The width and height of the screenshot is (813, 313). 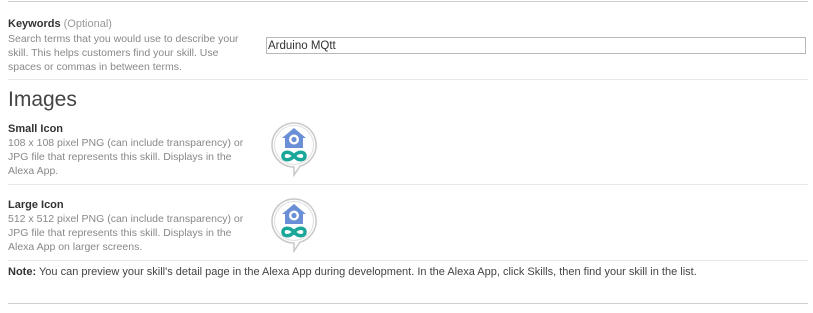 What do you see at coordinates (34, 24) in the screenshot?
I see `keywords-label: Keywords` at bounding box center [34, 24].